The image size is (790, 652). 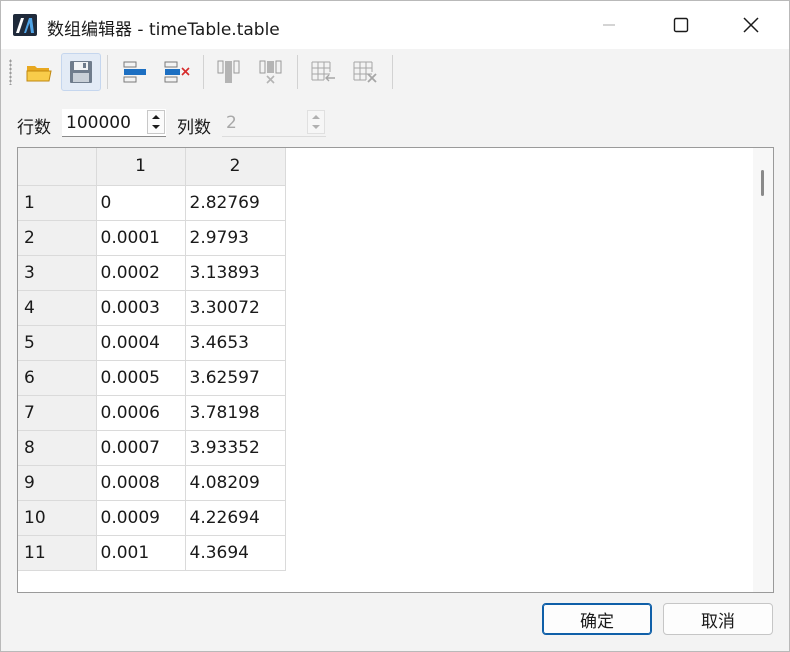 I want to click on table-cell: 0.0008, so click(x=141, y=483).